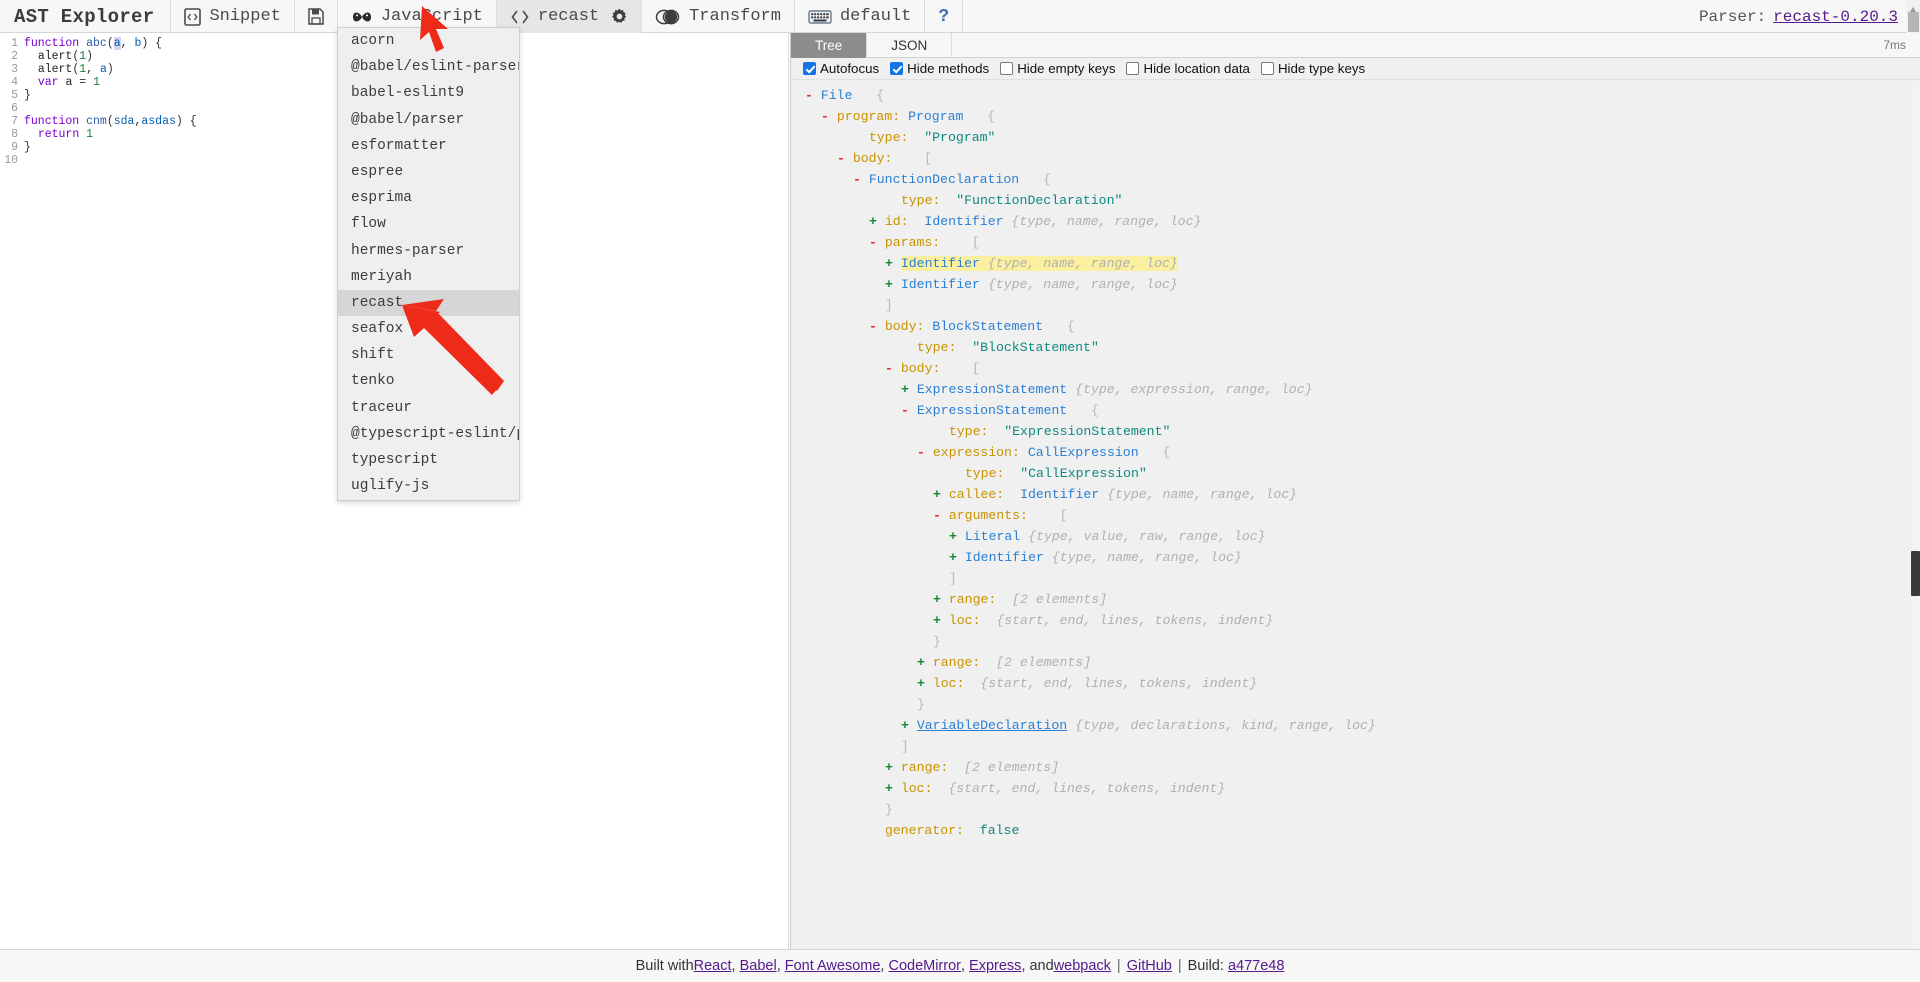 The image size is (1920, 982). I want to click on help-button: ?, so click(944, 16).